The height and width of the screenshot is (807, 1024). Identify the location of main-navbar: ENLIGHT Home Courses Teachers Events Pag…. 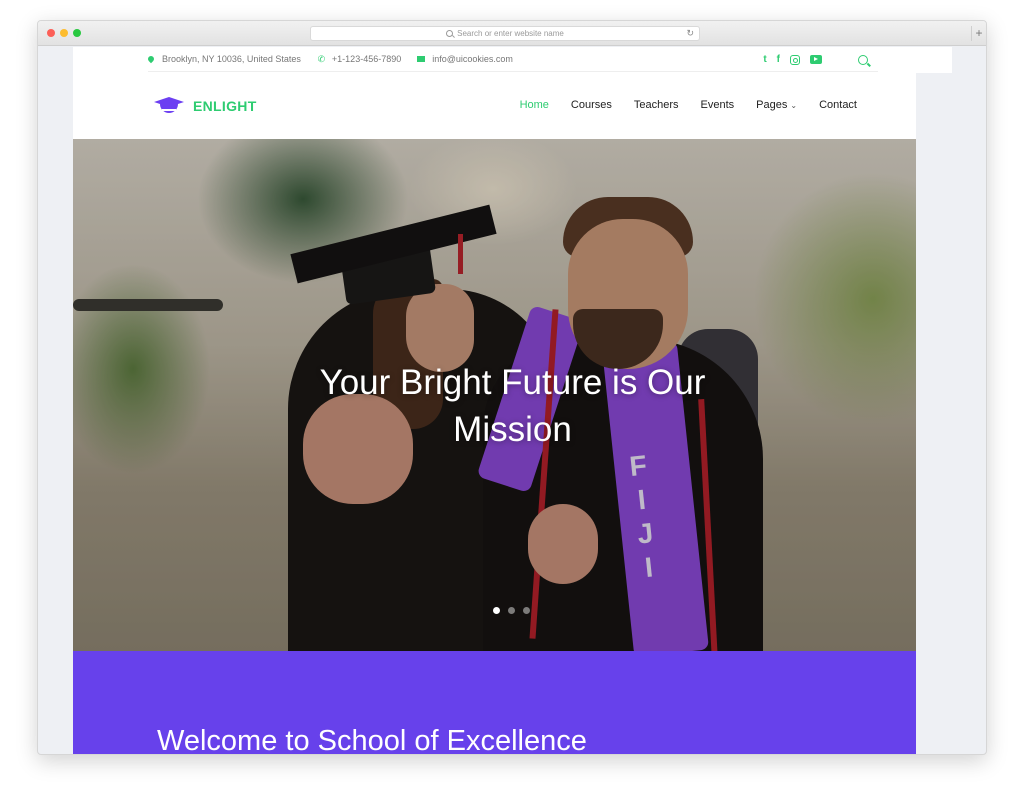
(512, 106).